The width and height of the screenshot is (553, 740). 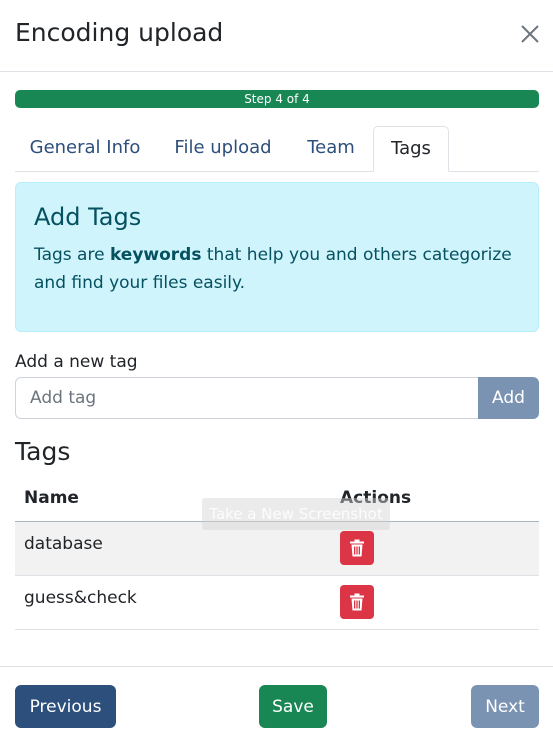 I want to click on tab-bar: General Info File upload Team Tags, so click(x=277, y=149).